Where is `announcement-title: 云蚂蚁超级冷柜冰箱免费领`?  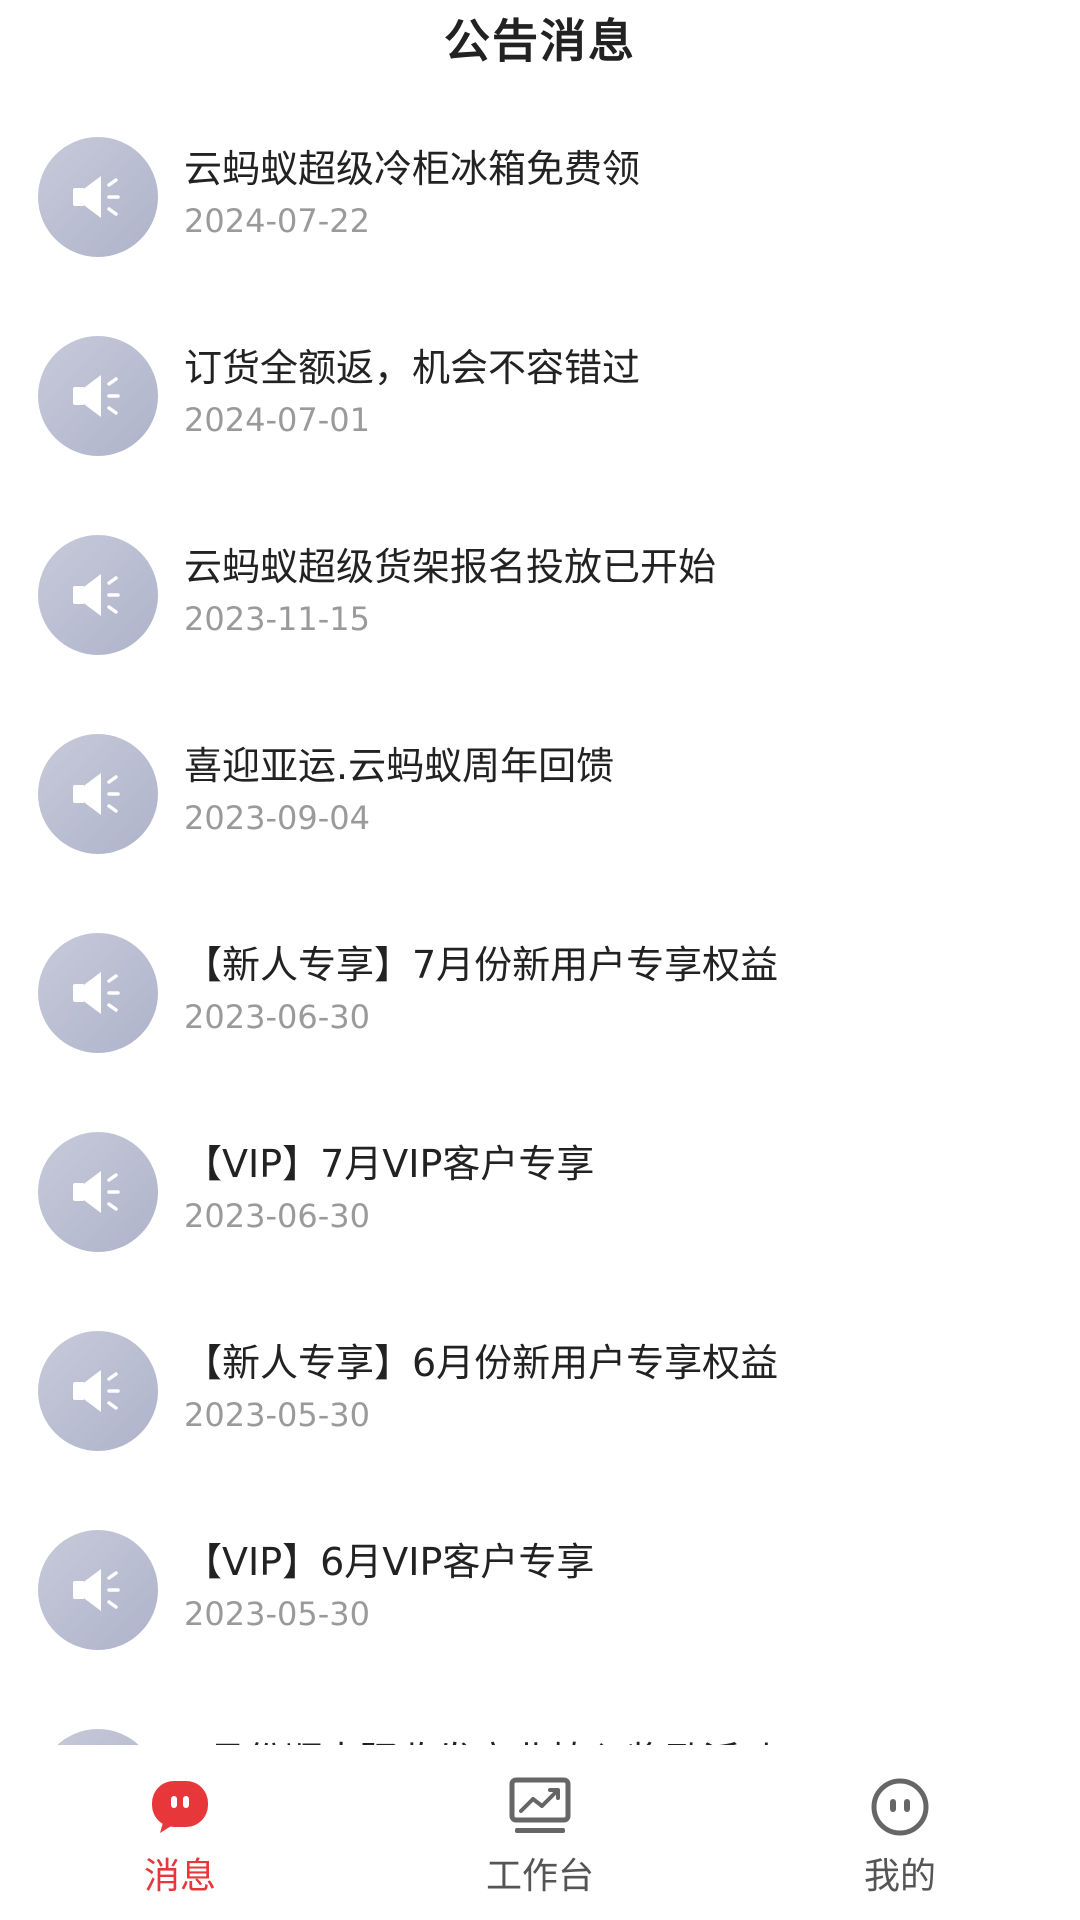 announcement-title: 云蚂蚁超级冷柜冰箱免费领 is located at coordinates (412, 169).